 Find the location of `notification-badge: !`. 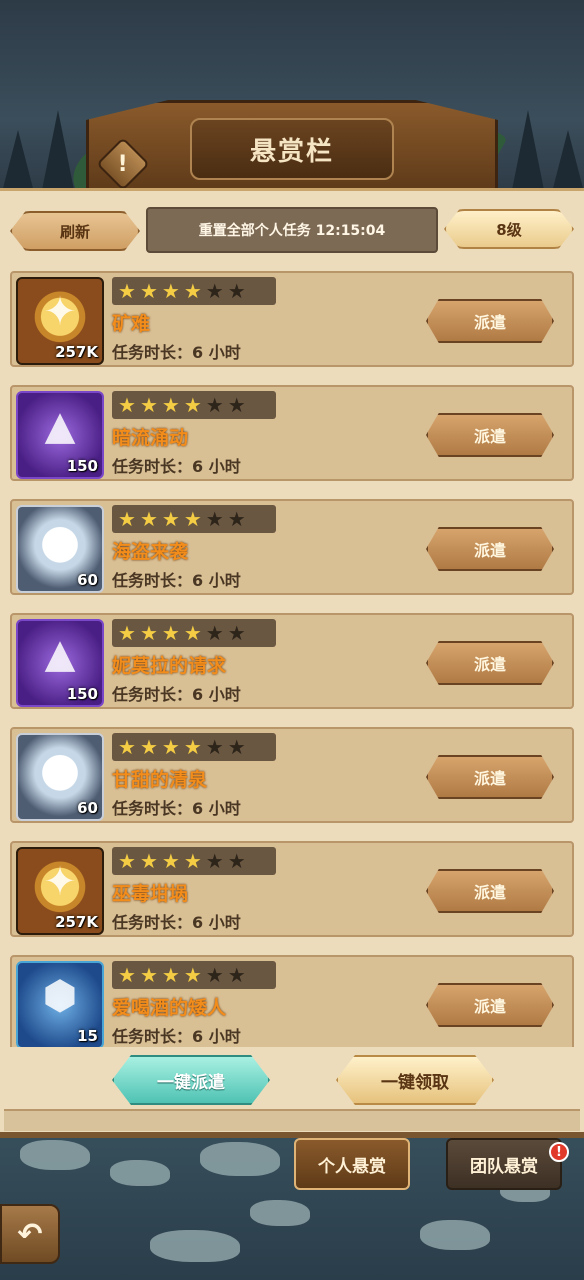

notification-badge: ! is located at coordinates (559, 1152).